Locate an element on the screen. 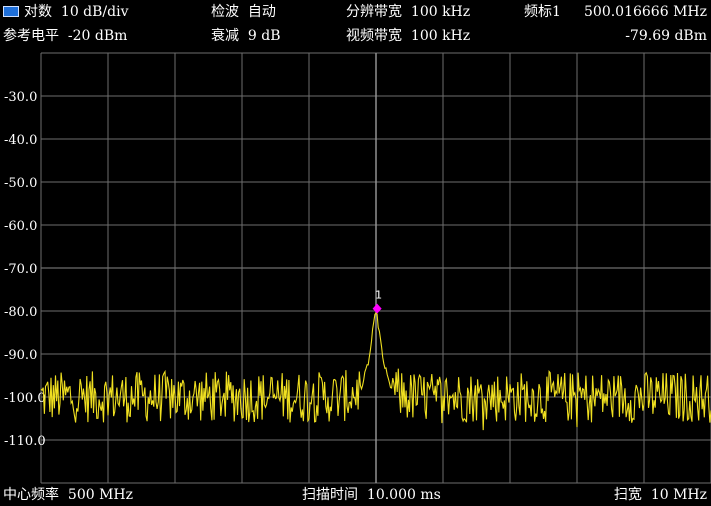 The height and width of the screenshot is (506, 711). ref-level-value: -20 dBm is located at coordinates (97, 36).